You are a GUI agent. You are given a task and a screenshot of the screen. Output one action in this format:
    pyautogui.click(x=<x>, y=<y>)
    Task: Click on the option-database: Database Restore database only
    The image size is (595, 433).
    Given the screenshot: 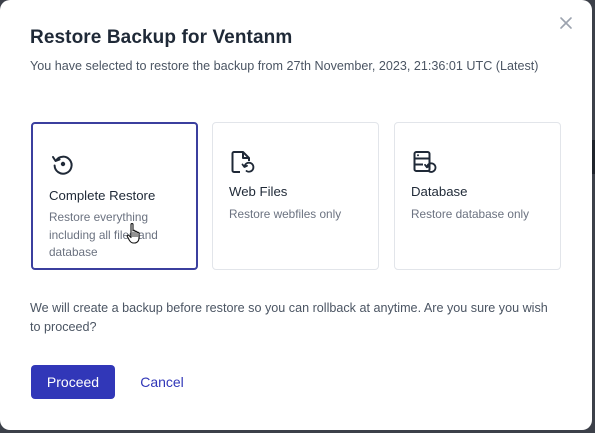 What is the action you would take?
    pyautogui.click(x=477, y=196)
    